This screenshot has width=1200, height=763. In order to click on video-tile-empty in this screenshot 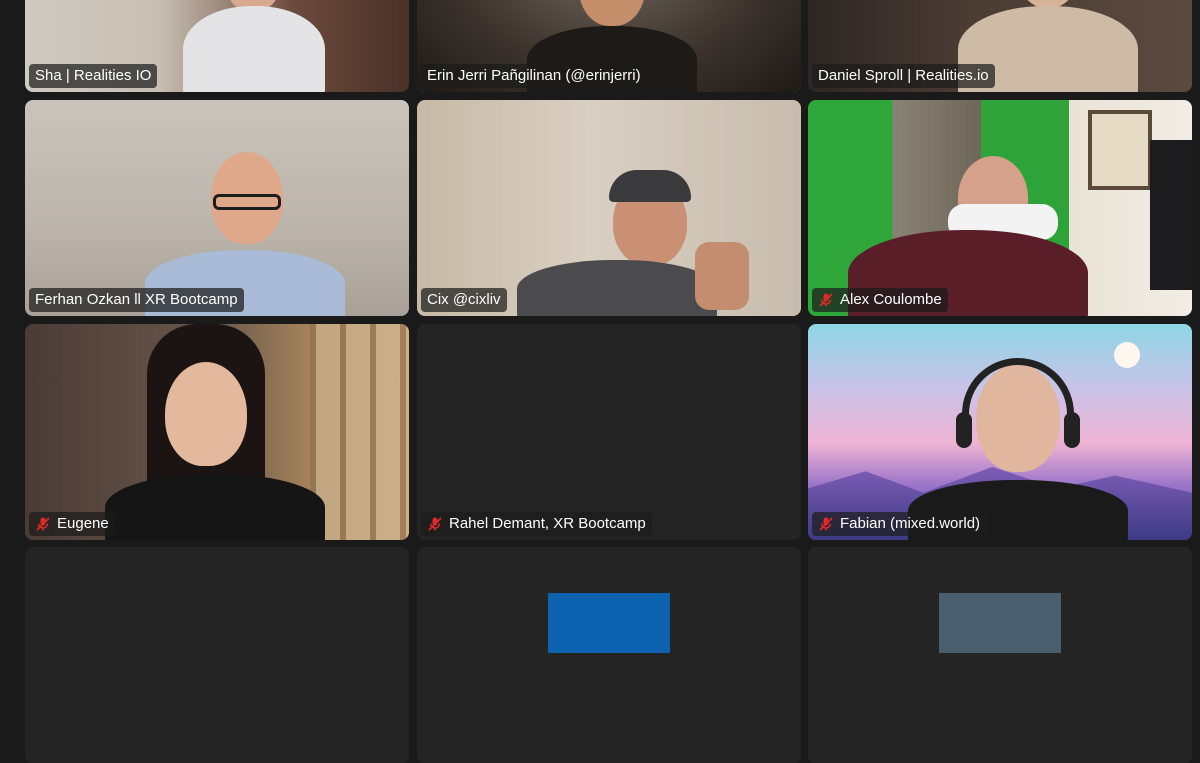, I will do `click(217, 655)`.